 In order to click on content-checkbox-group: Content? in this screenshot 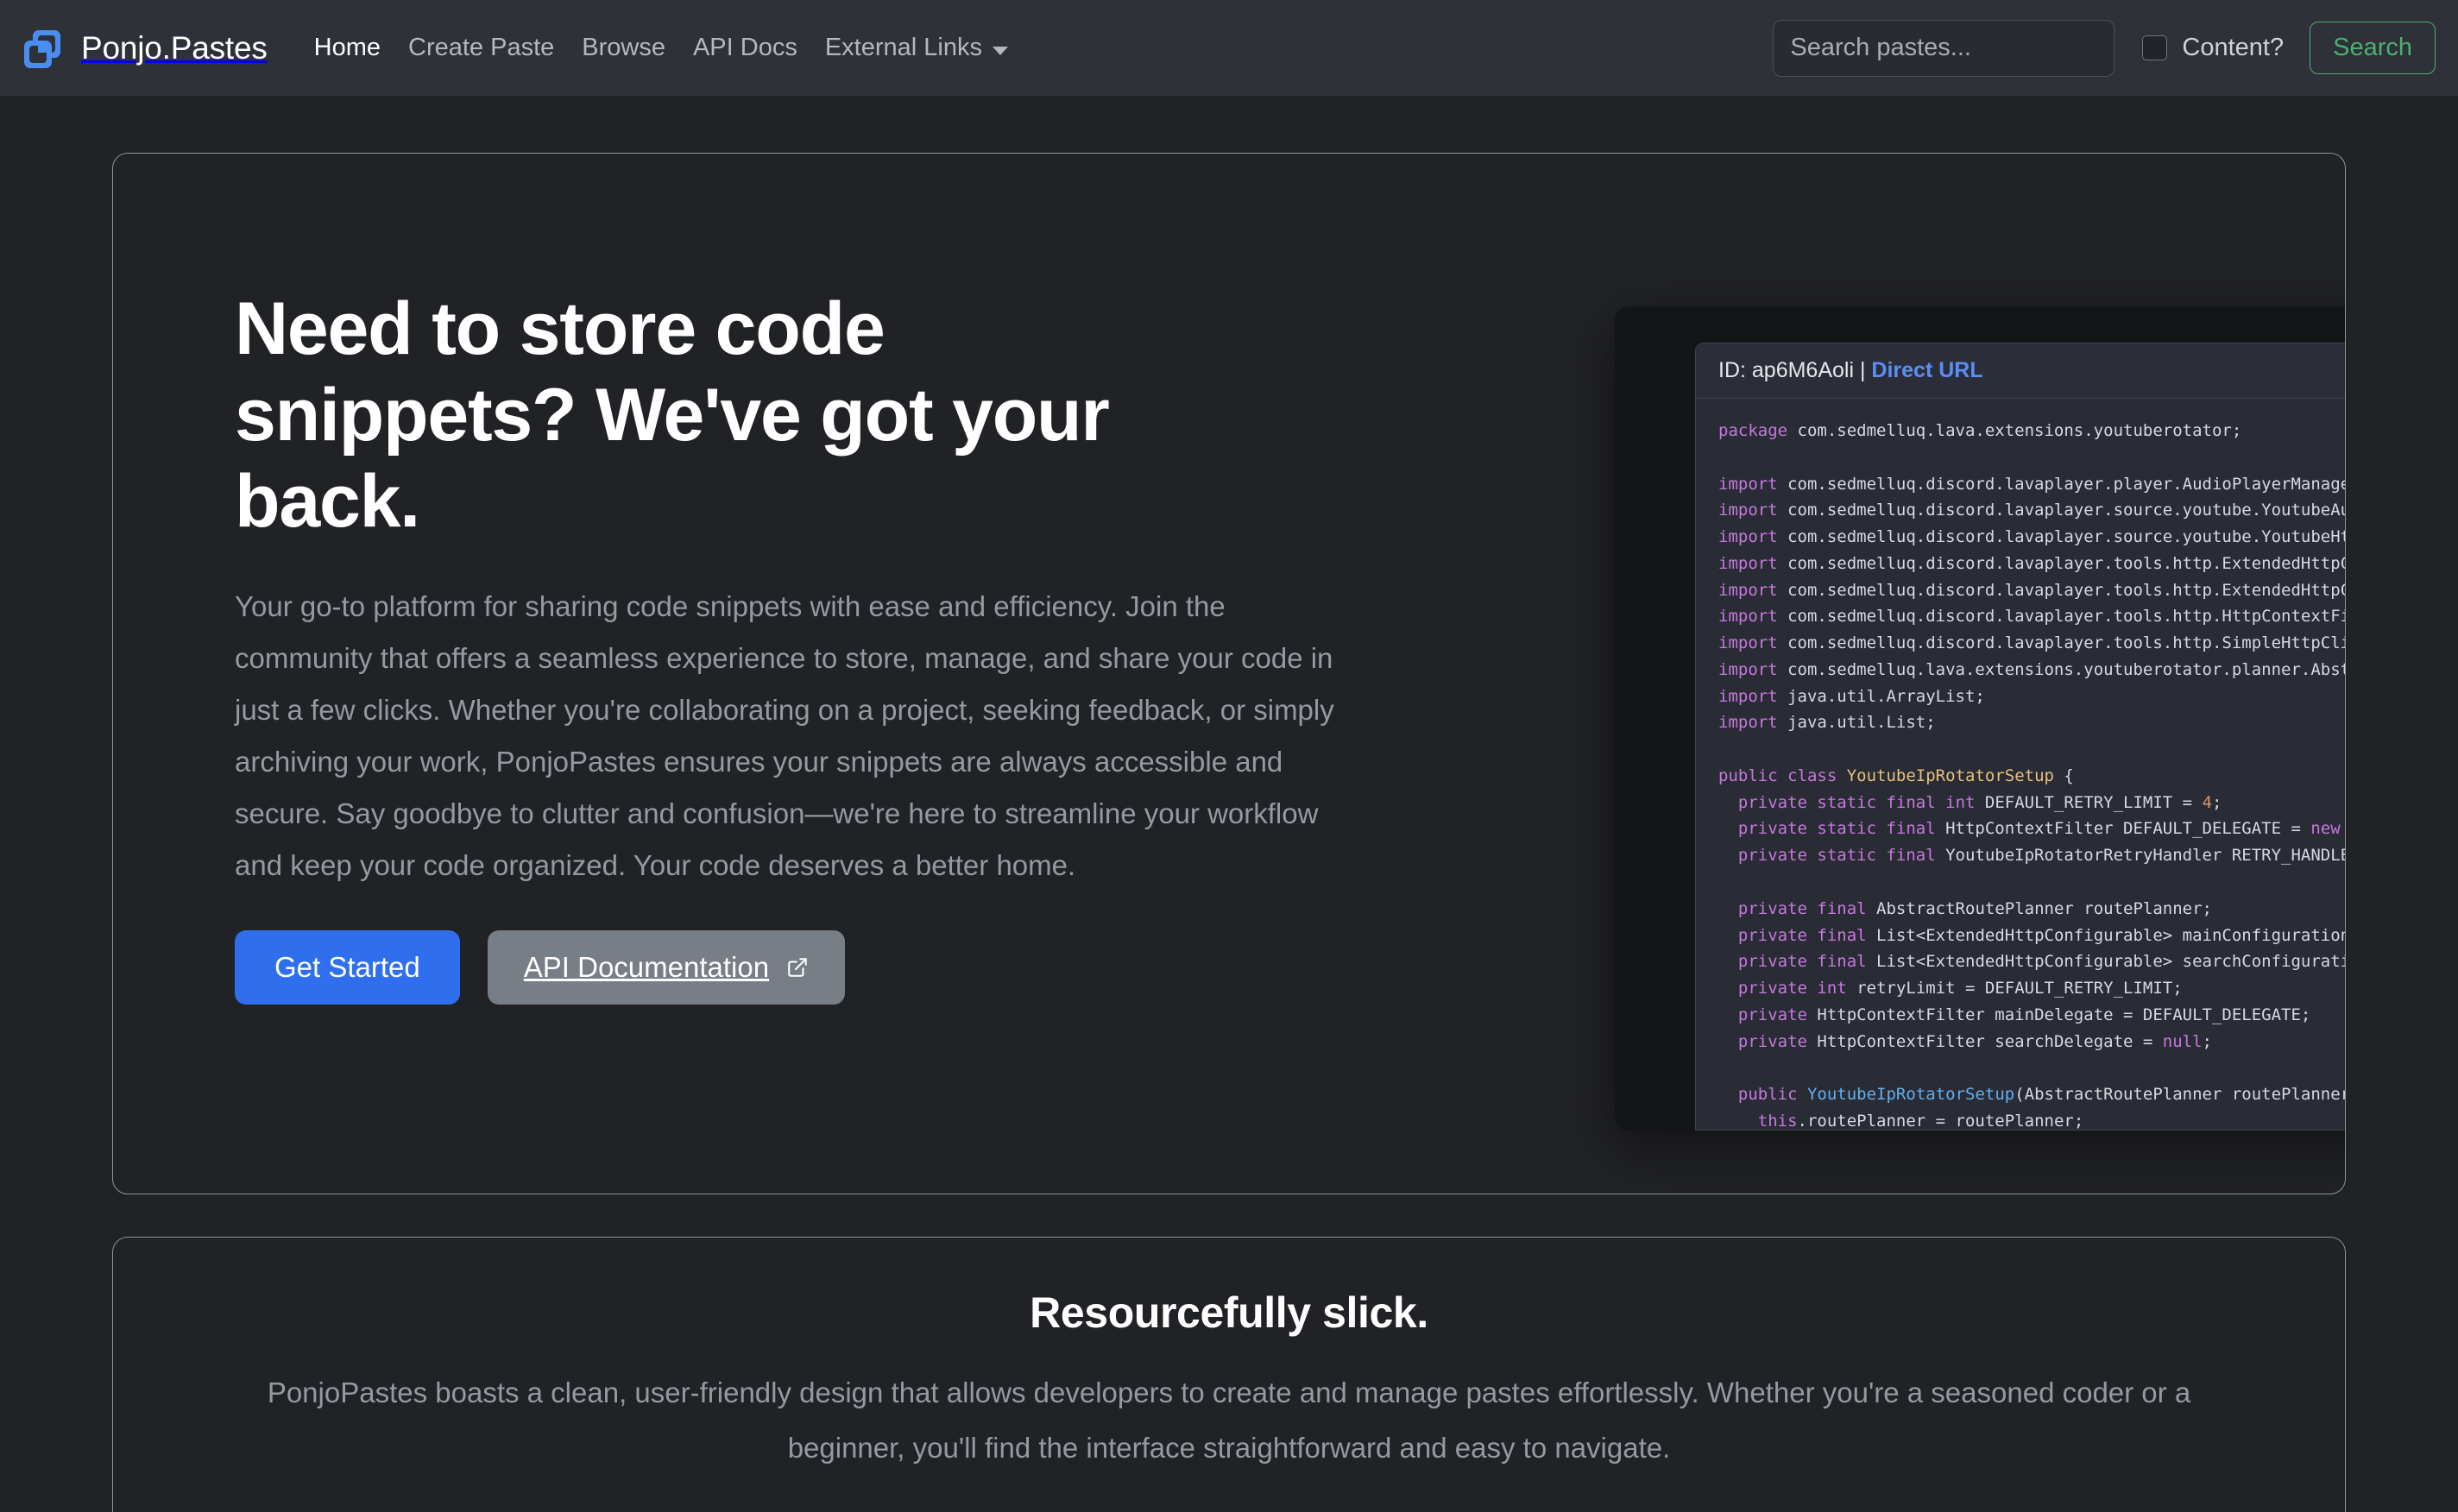, I will do `click(2213, 48)`.